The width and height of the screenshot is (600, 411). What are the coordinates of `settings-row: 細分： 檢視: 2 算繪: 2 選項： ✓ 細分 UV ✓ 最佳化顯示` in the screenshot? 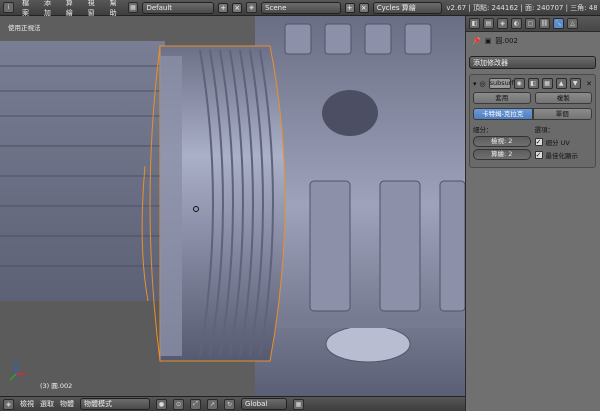 It's located at (532, 142).